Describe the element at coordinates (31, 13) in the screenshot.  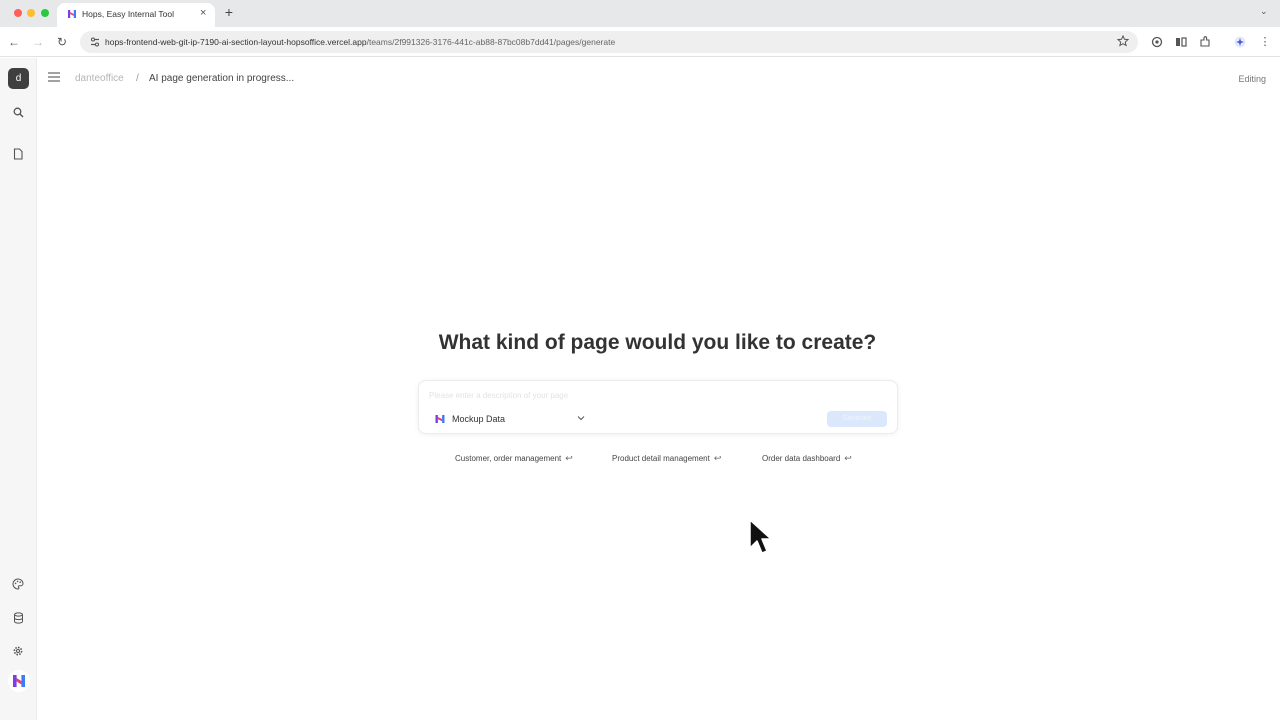
I see `minimize-window-button` at that location.